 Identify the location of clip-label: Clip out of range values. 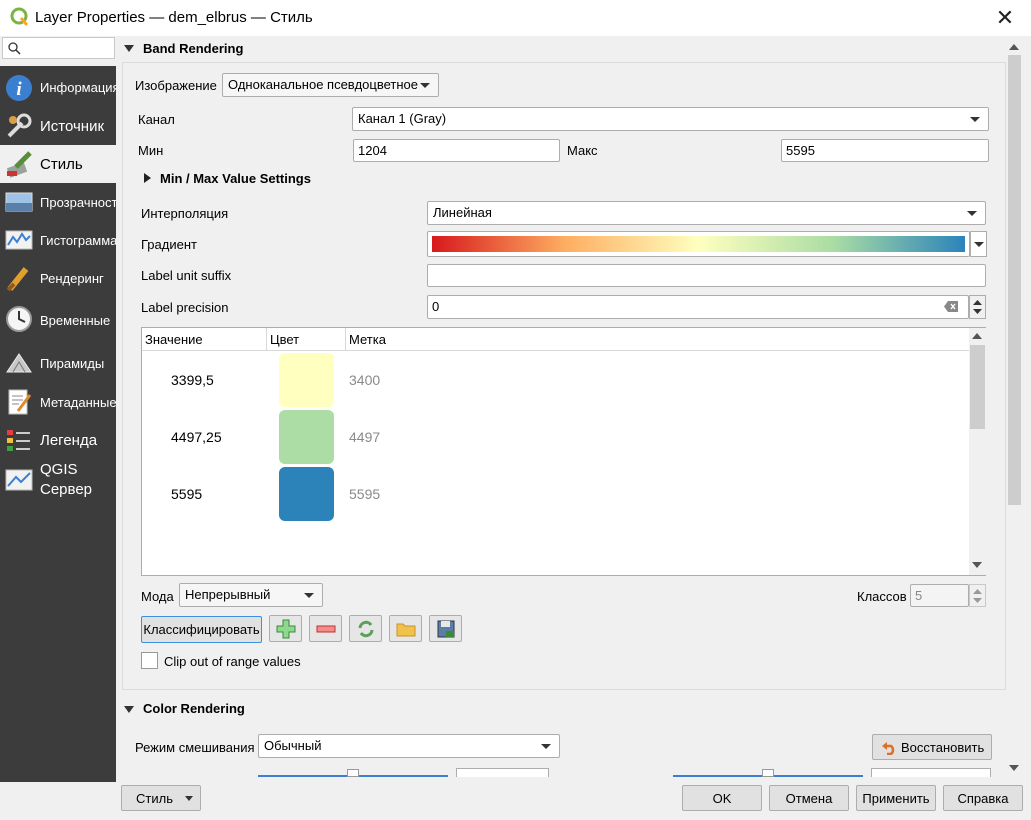
(232, 661).